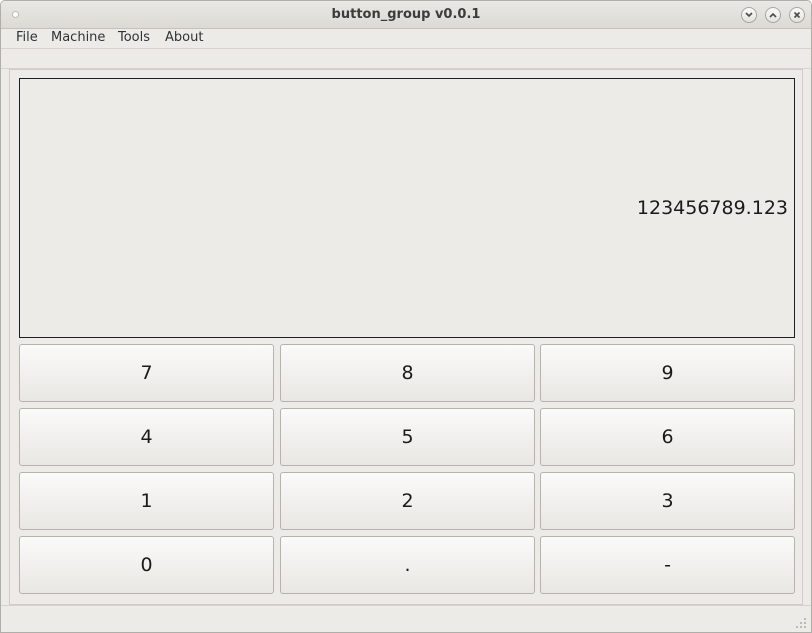  I want to click on display-value: 123456789.123, so click(712, 208).